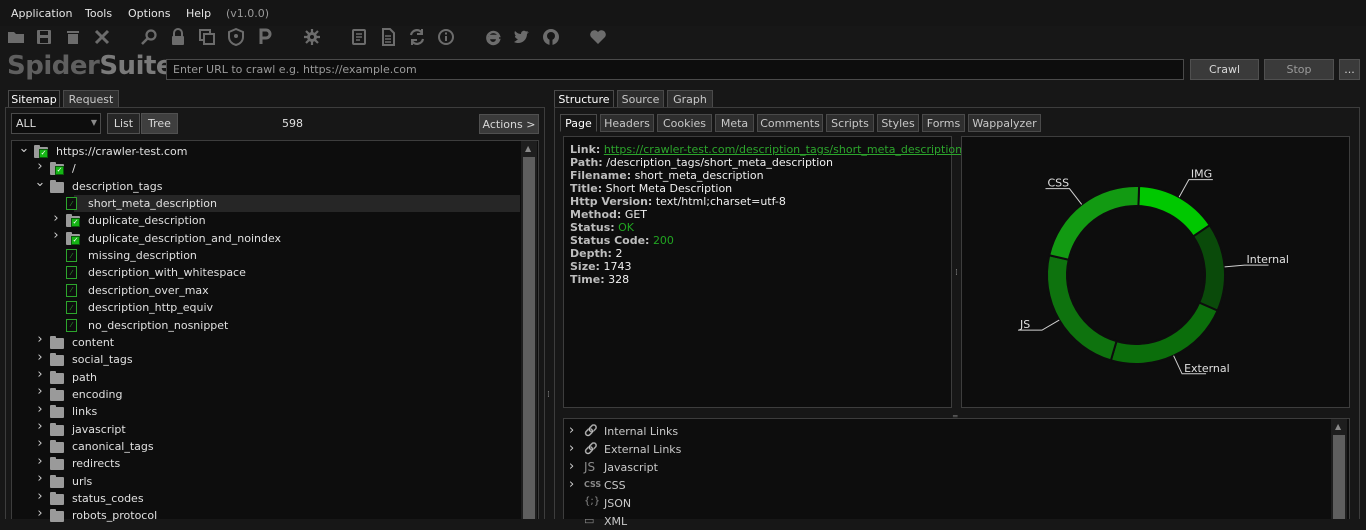  Describe the element at coordinates (946, 449) in the screenshot. I see `resource-row: › 🔗 External Links` at that location.